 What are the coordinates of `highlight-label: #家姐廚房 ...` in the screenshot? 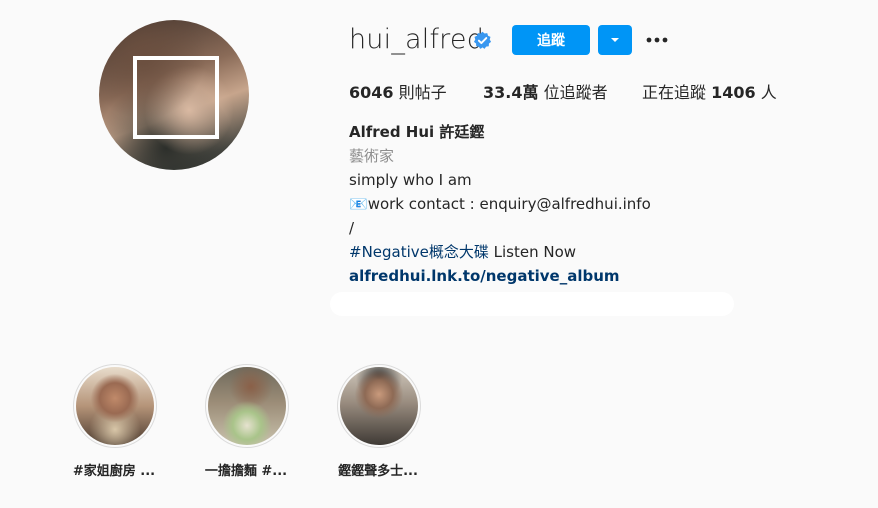 It's located at (114, 471).